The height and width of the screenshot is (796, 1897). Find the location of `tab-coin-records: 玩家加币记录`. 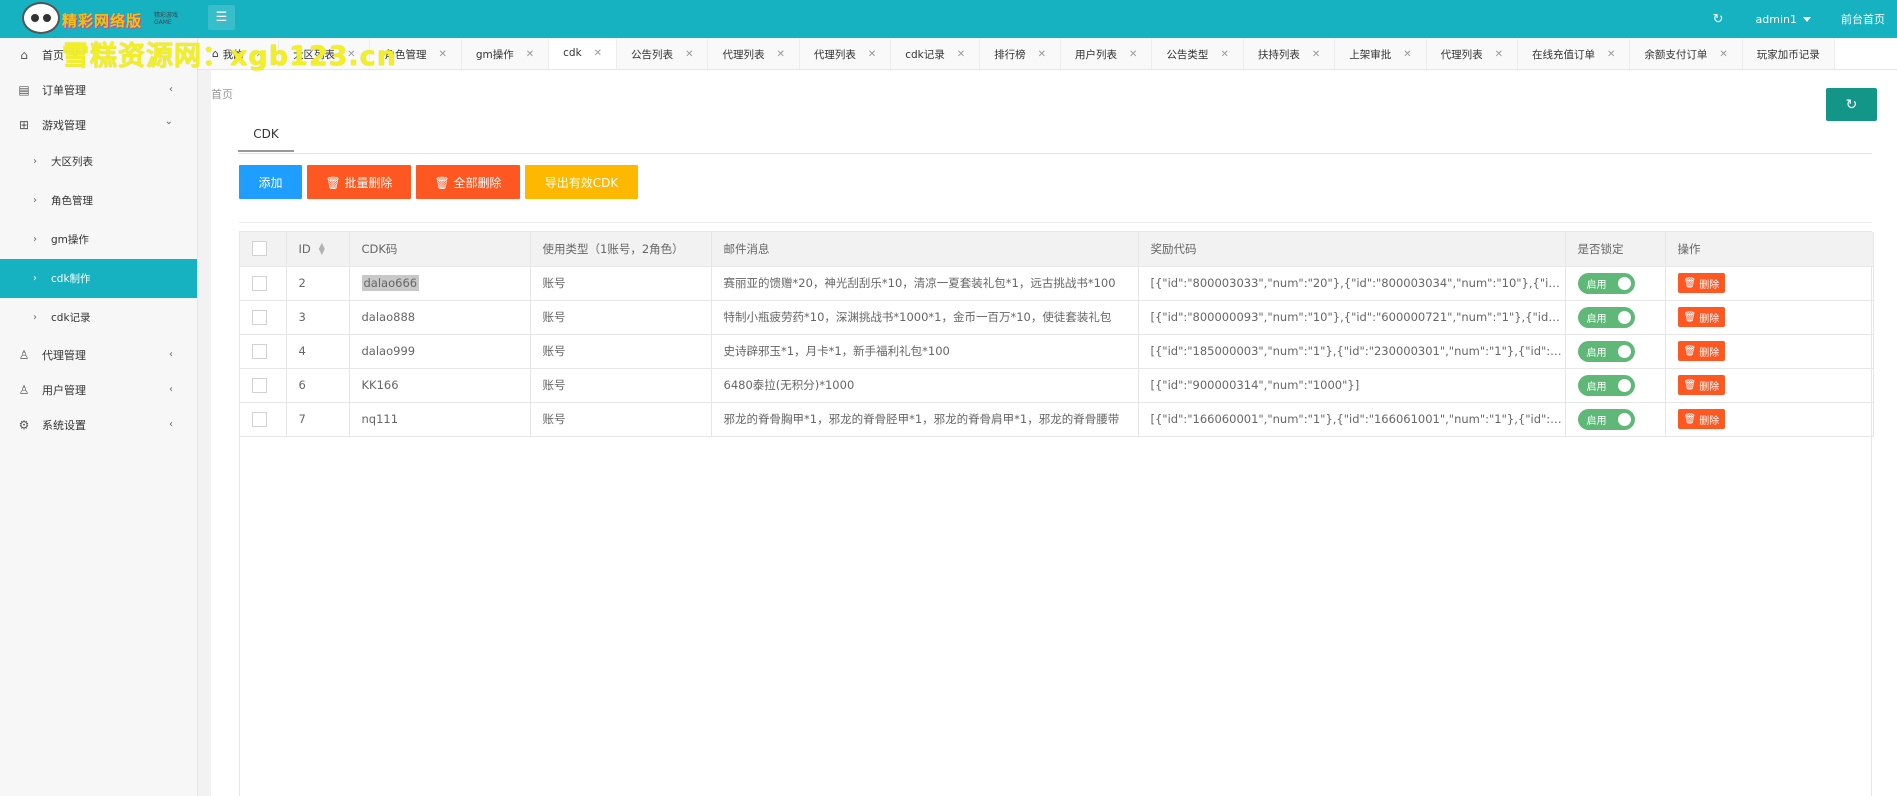

tab-coin-records: 玩家加币记录 is located at coordinates (1788, 53).